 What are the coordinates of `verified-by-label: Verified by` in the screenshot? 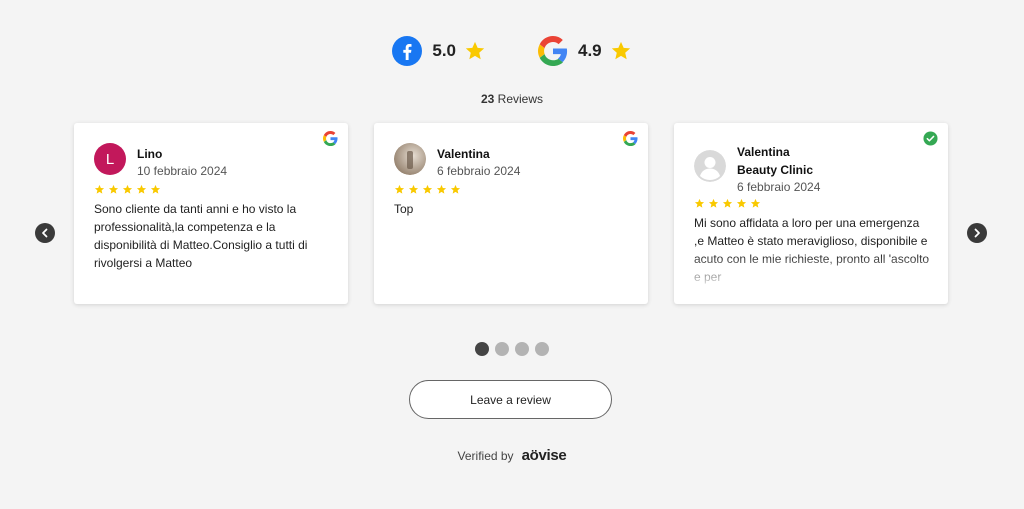 It's located at (485, 455).